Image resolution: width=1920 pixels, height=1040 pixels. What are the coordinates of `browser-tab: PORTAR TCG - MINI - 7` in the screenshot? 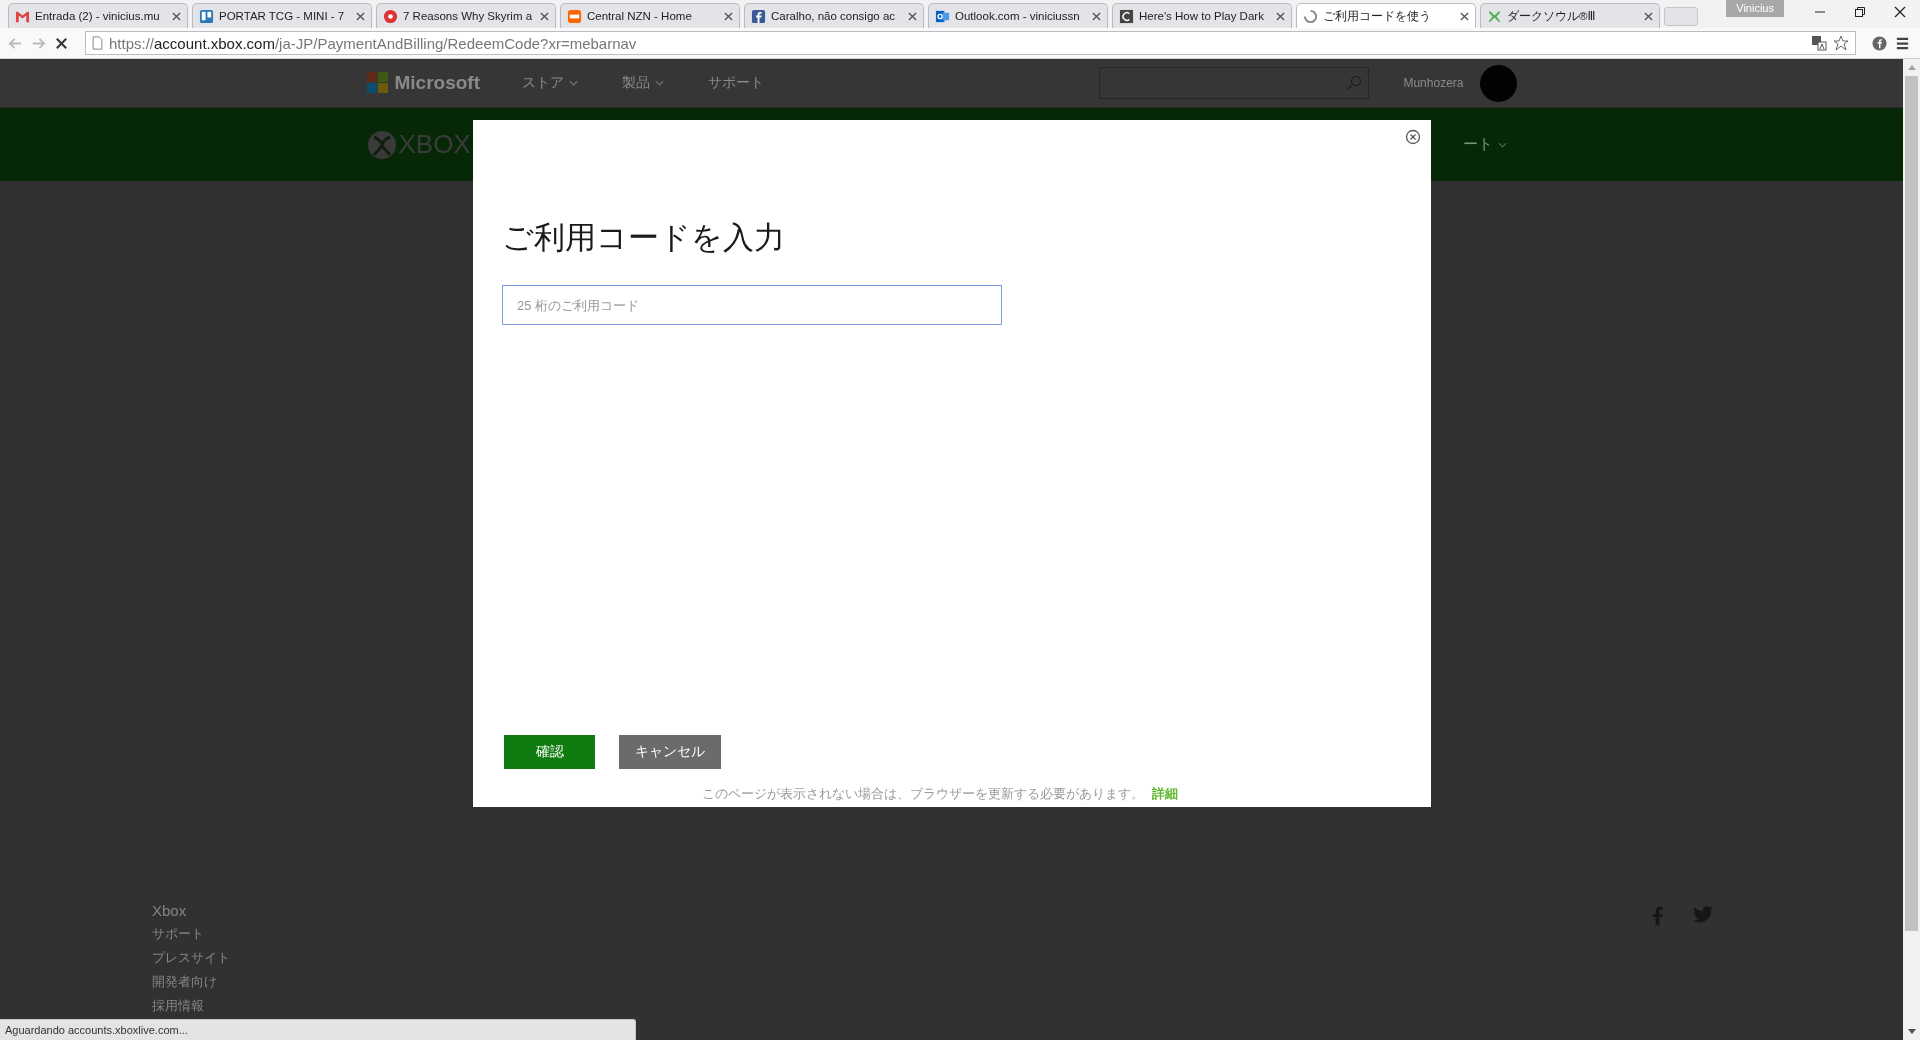 It's located at (282, 15).